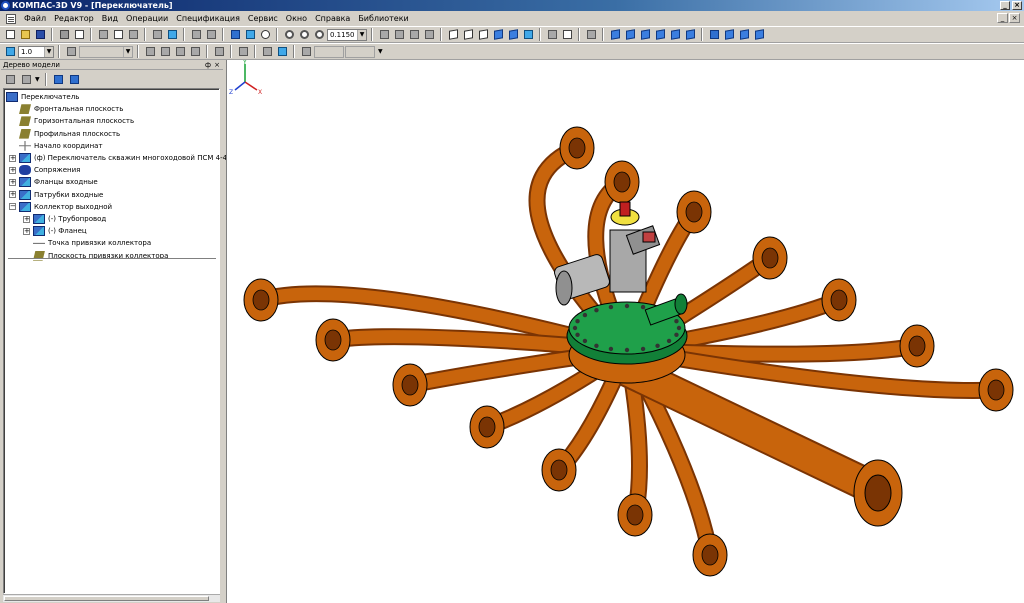 Image resolution: width=1024 pixels, height=603 pixels. Describe the element at coordinates (10, 51) in the screenshot. I see `snap-grid-button` at that location.